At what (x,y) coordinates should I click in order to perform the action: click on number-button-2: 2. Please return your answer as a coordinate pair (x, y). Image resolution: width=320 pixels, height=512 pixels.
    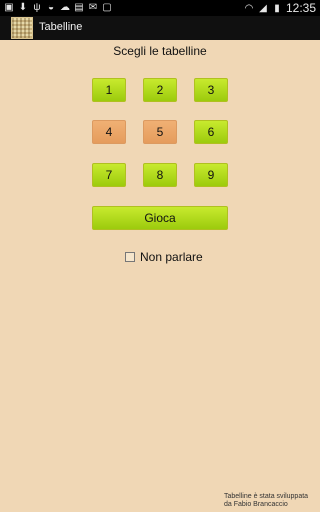
    Looking at the image, I should click on (160, 90).